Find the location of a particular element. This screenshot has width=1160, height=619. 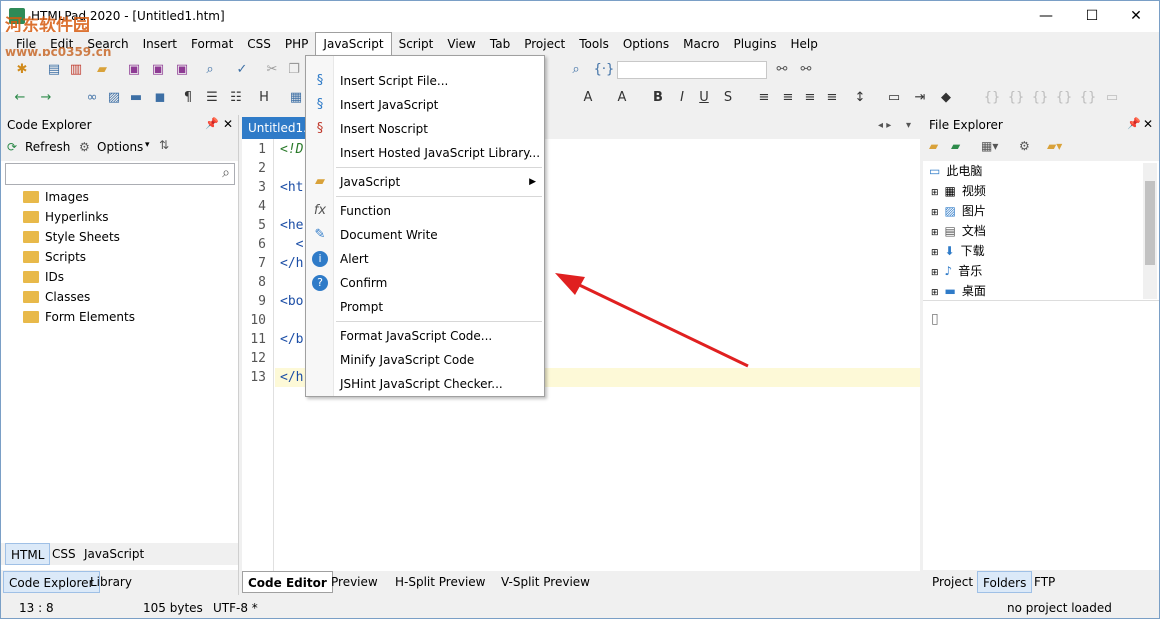

strikethrough-icon: S is located at coordinates (728, 97).